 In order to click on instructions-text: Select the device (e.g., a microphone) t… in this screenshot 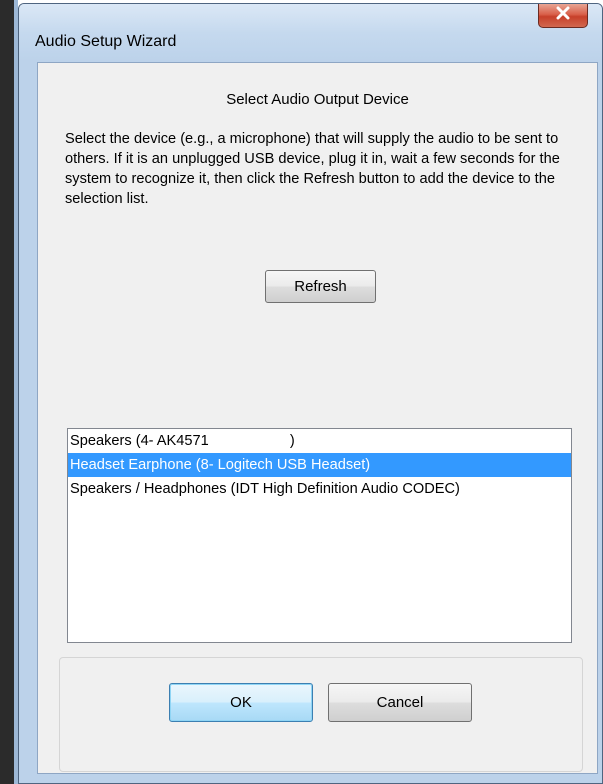, I will do `click(312, 169)`.